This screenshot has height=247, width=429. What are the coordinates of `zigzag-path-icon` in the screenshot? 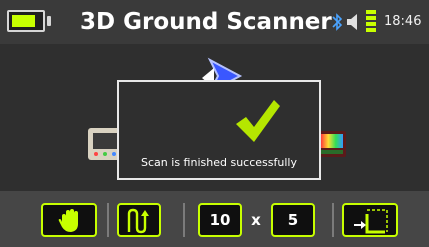 It's located at (138, 221).